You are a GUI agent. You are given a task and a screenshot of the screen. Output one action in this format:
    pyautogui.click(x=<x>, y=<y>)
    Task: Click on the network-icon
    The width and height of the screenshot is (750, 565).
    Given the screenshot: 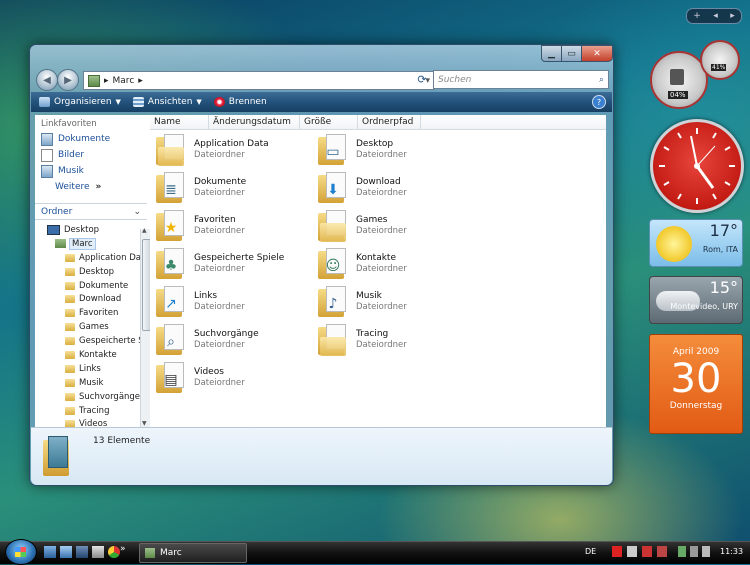 What is the action you would take?
    pyautogui.click(x=682, y=551)
    